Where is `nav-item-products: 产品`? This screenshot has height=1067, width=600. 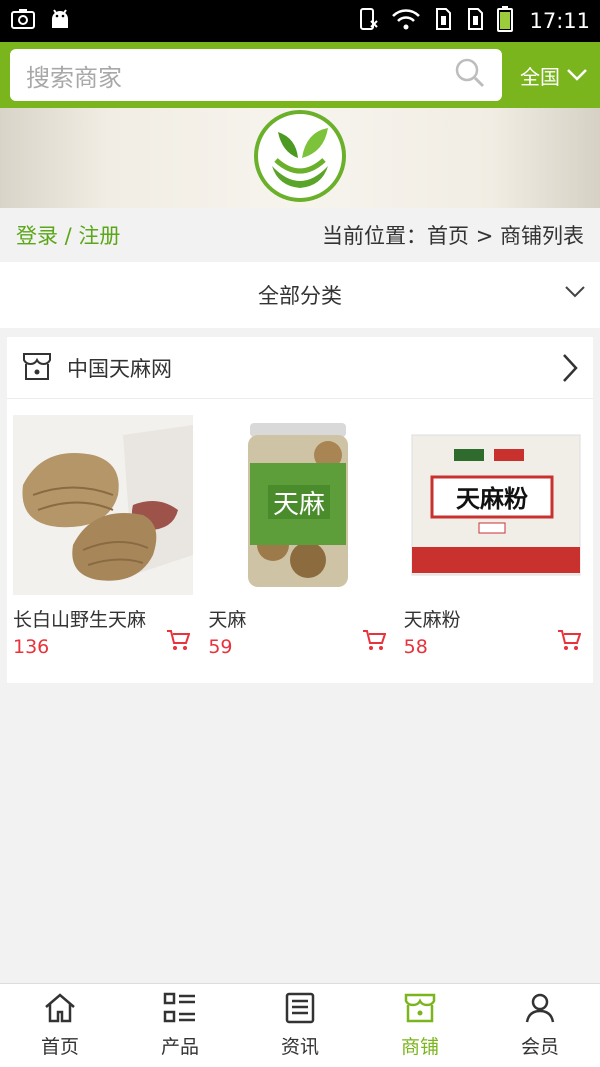
nav-item-products: 产品 is located at coordinates (180, 1025).